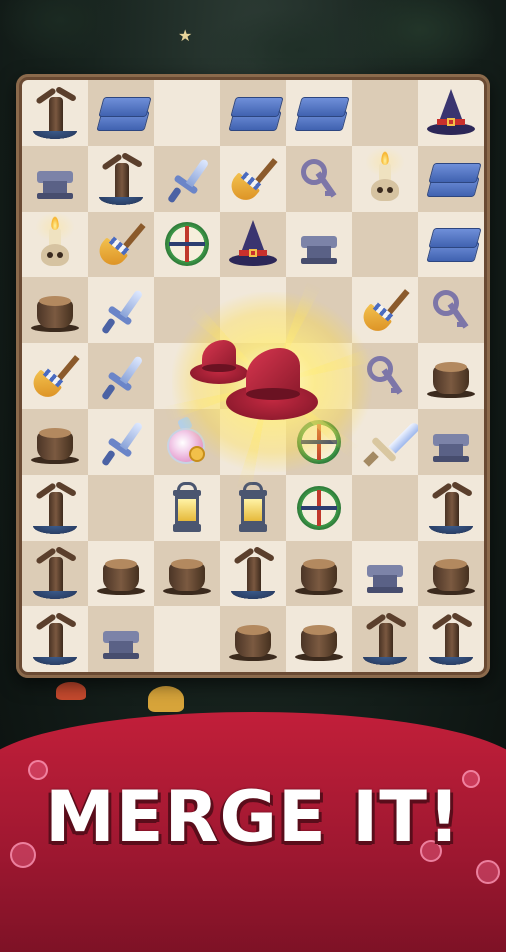 This screenshot has width=506, height=952. I want to click on merge-it-headline: MERGE IT!, so click(253, 817).